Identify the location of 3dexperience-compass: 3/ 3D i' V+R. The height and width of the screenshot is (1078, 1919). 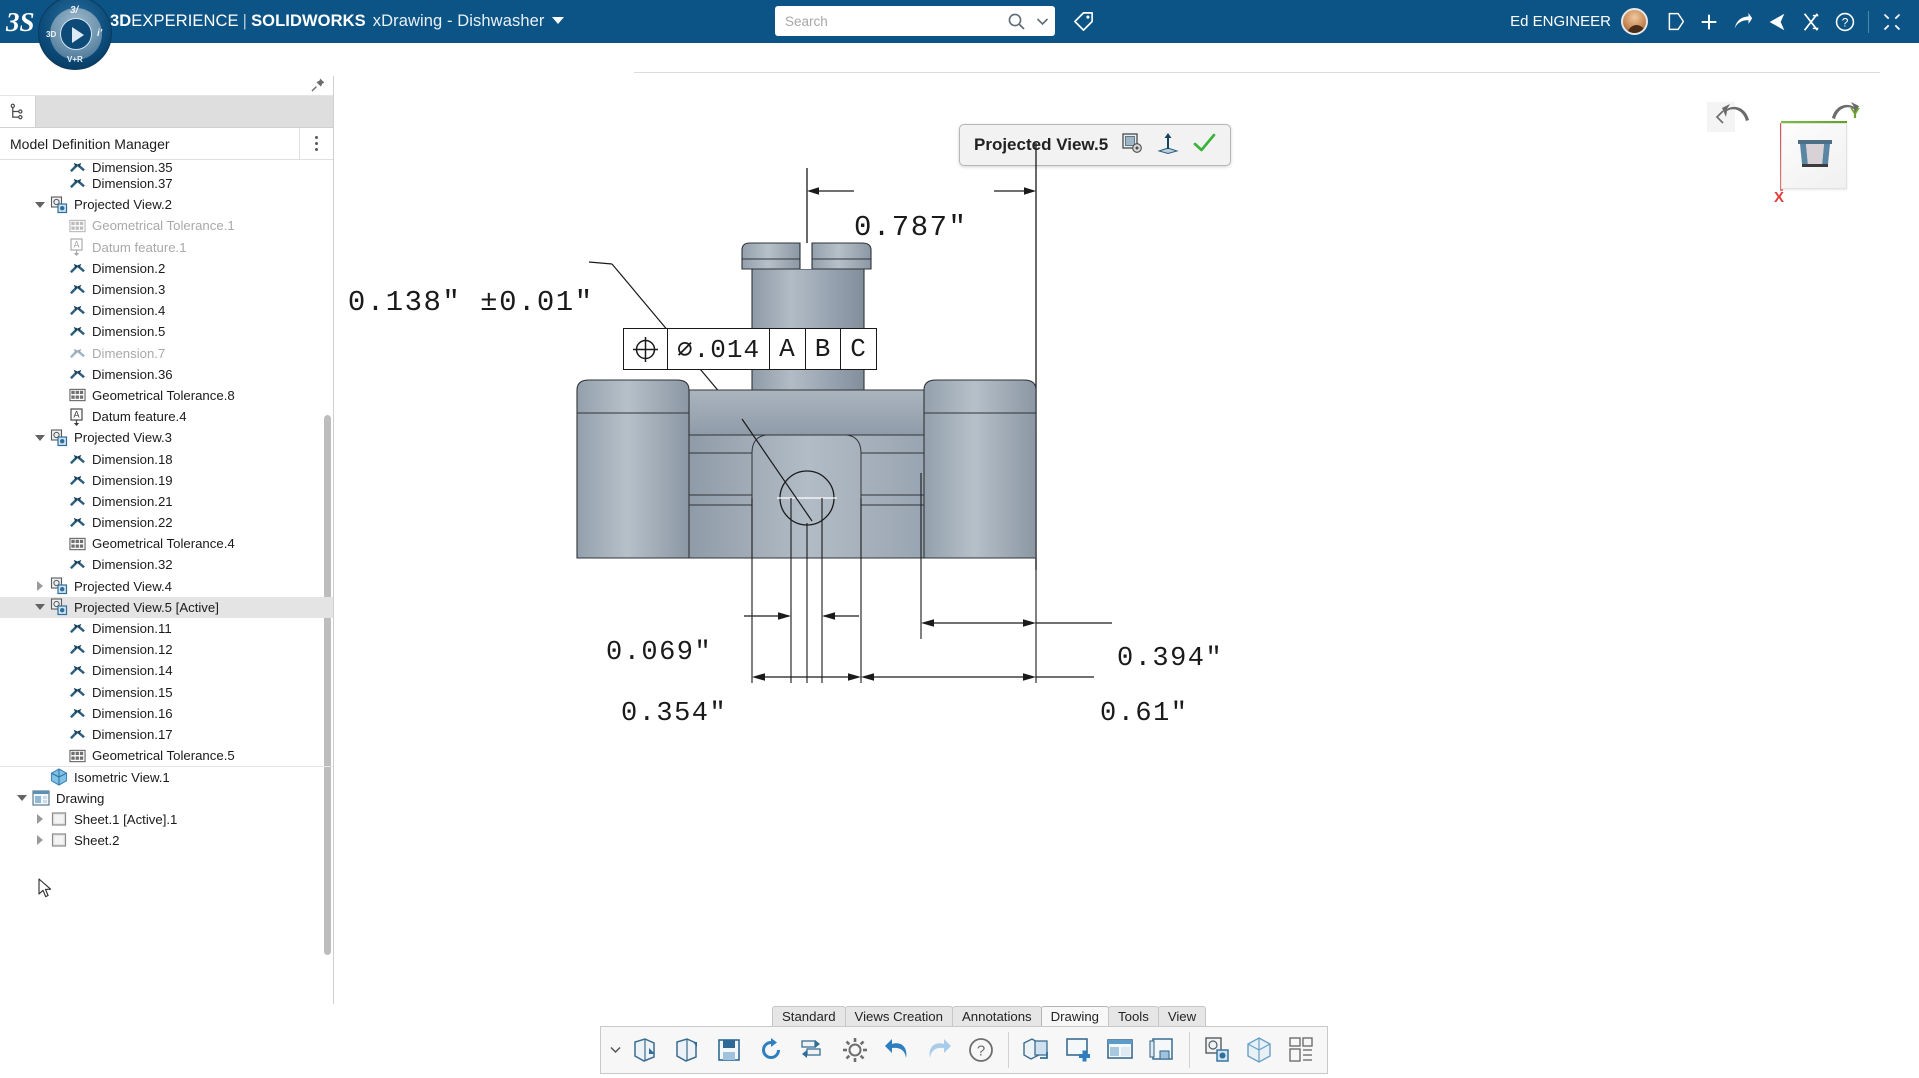
(75, 35).